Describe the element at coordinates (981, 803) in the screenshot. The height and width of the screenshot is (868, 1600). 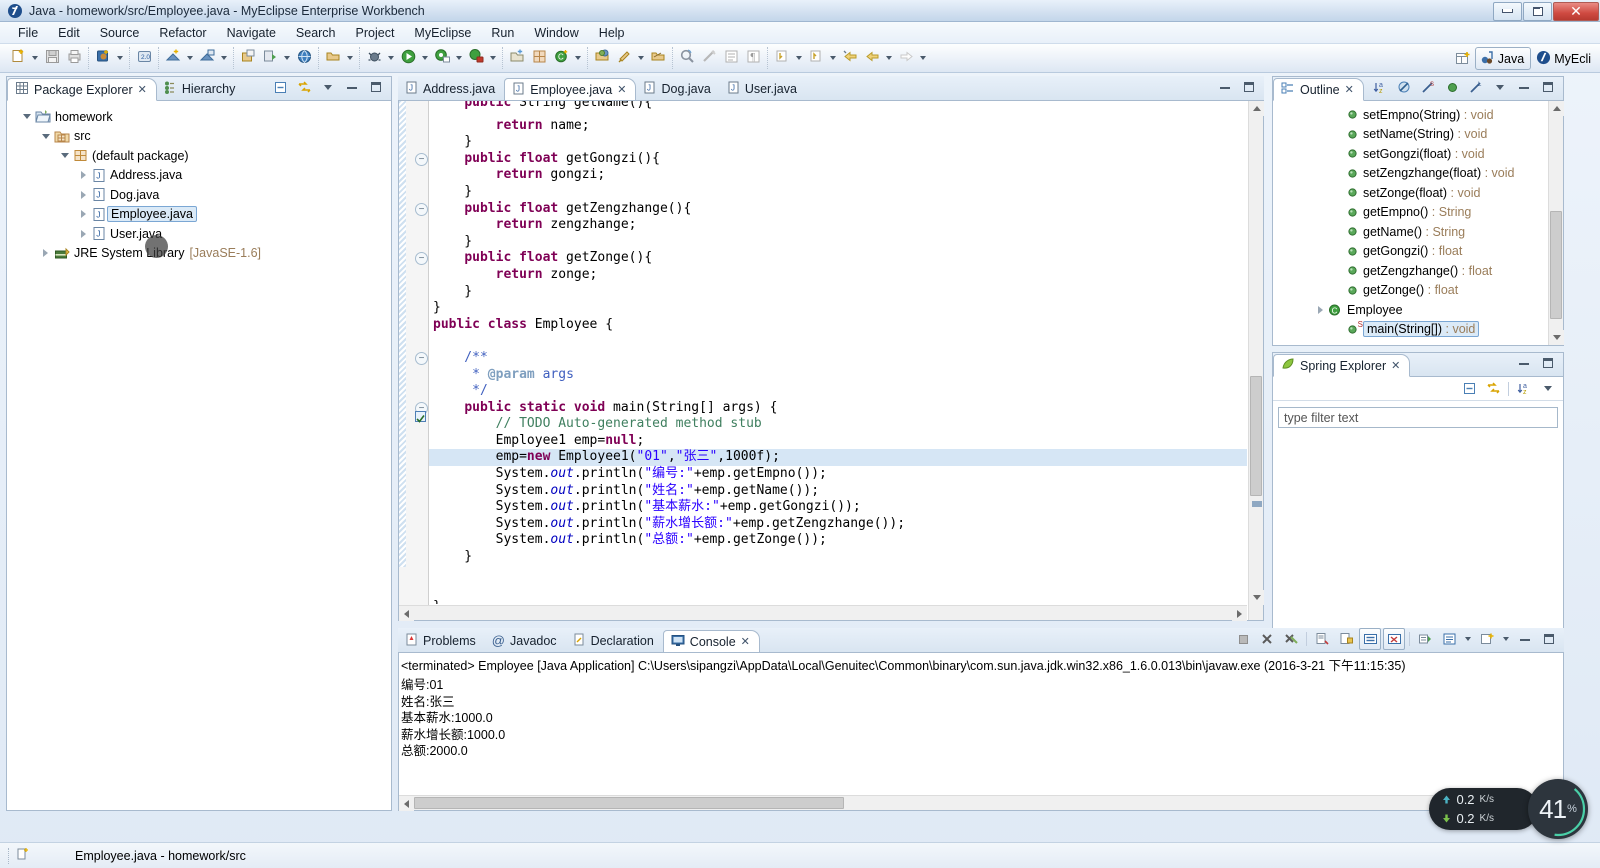
I see `console-horizontal-scrollbar` at that location.